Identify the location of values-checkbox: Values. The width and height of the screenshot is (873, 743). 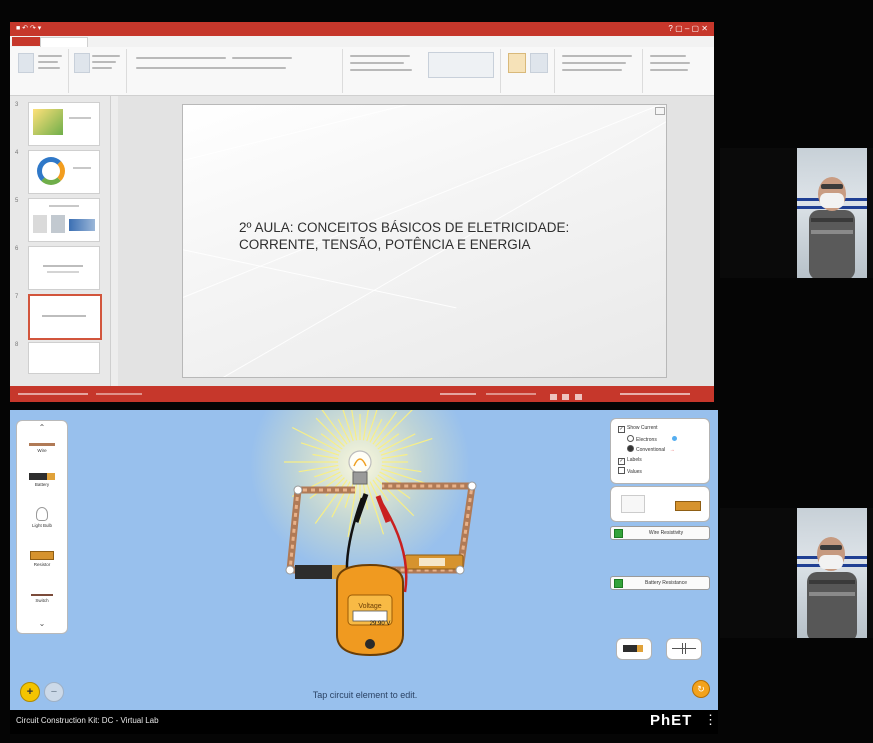
(630, 471).